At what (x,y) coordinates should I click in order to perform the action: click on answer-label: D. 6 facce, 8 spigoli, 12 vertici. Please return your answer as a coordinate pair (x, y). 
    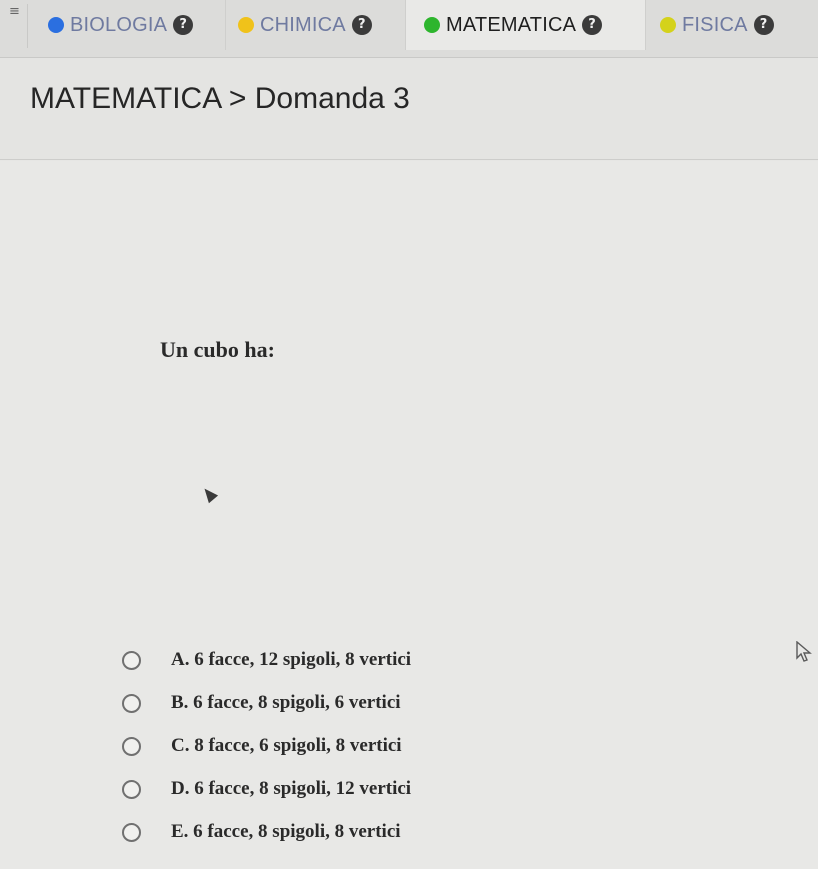
    Looking at the image, I should click on (291, 788).